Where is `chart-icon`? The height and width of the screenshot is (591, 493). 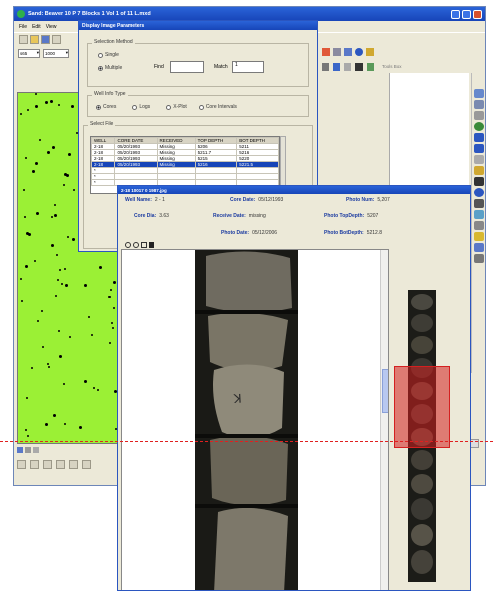 chart-icon is located at coordinates (370, 66).